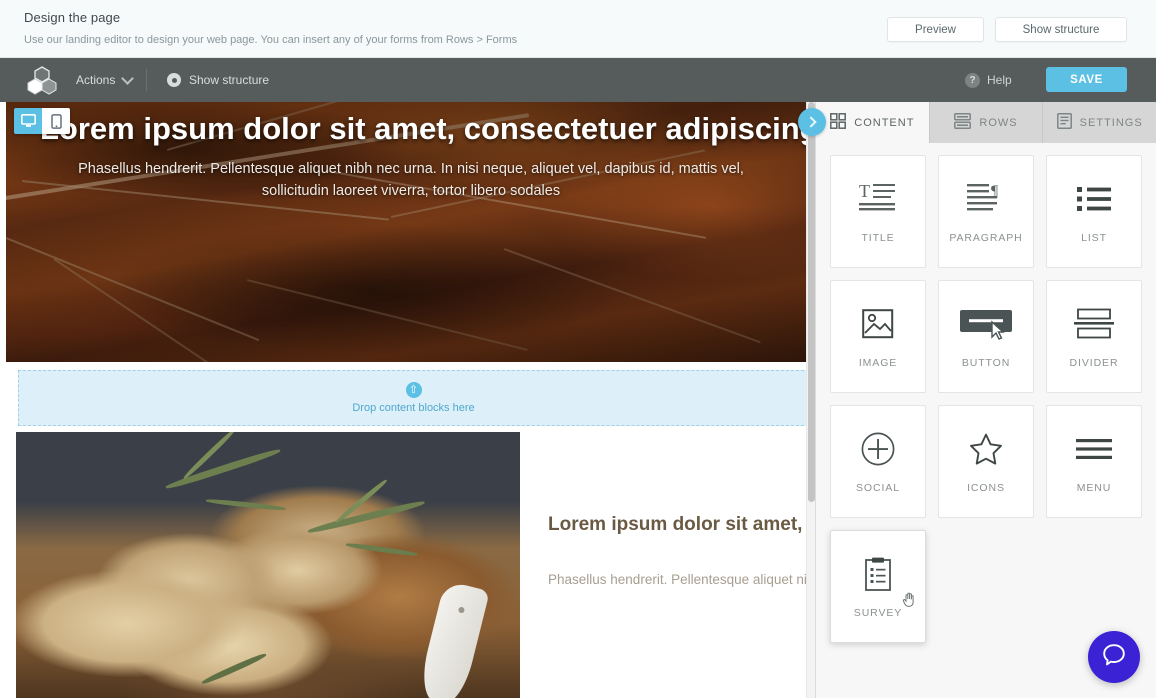 Image resolution: width=1156 pixels, height=698 pixels. I want to click on help-chat-button, so click(1114, 657).